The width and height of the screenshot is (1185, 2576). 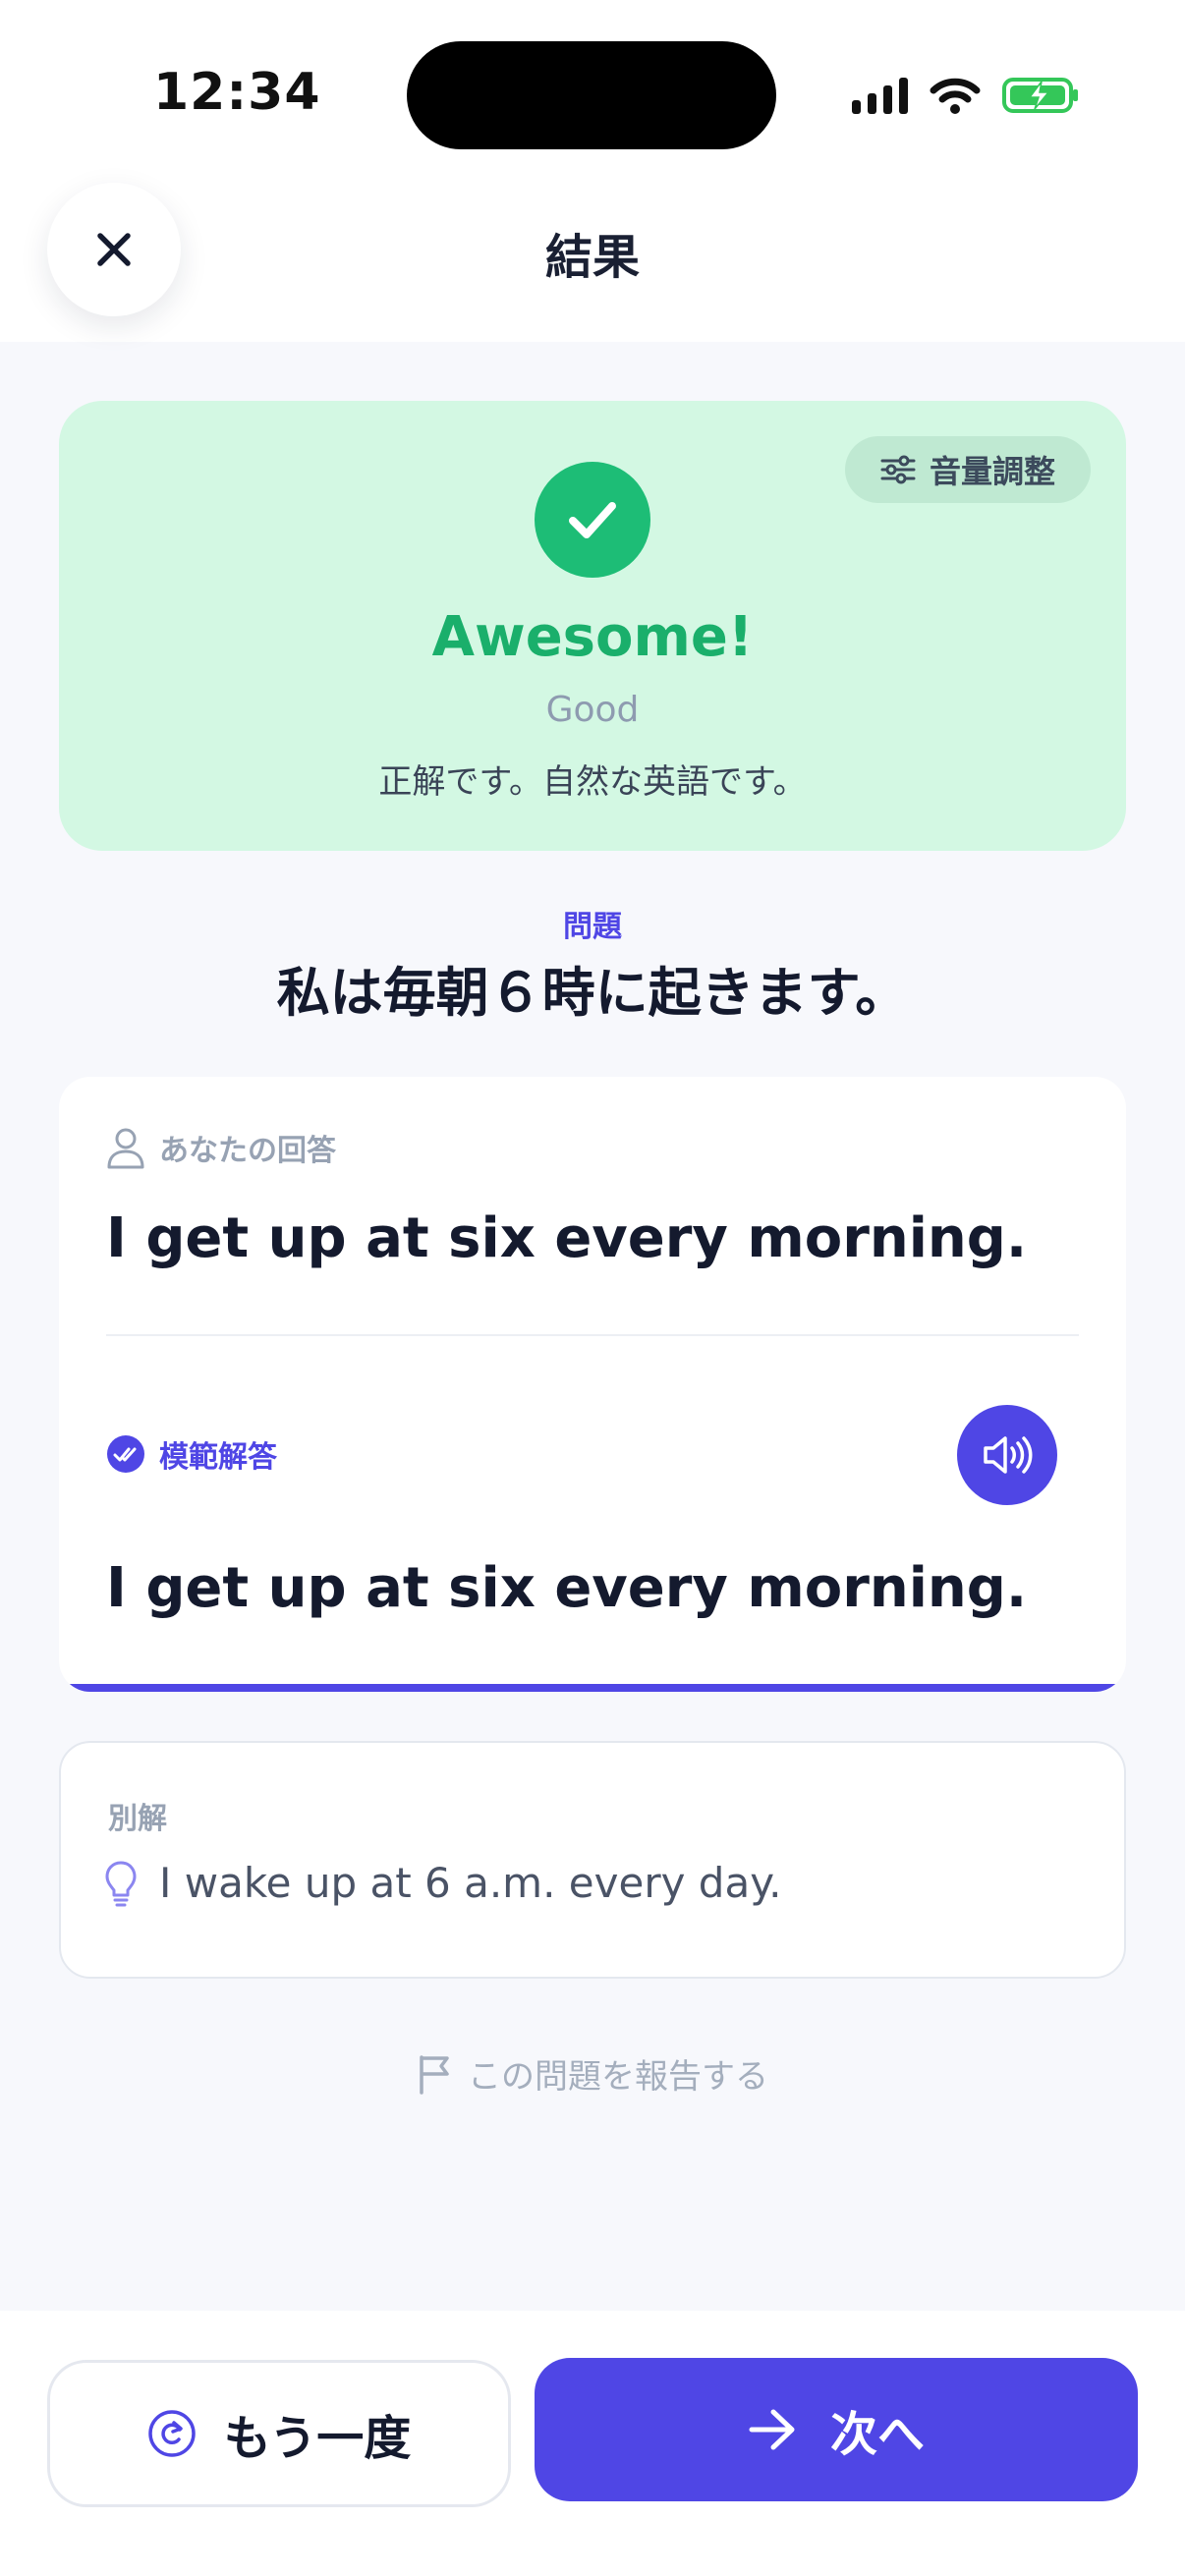 I want to click on next-label: 次へ, so click(x=877, y=2434).